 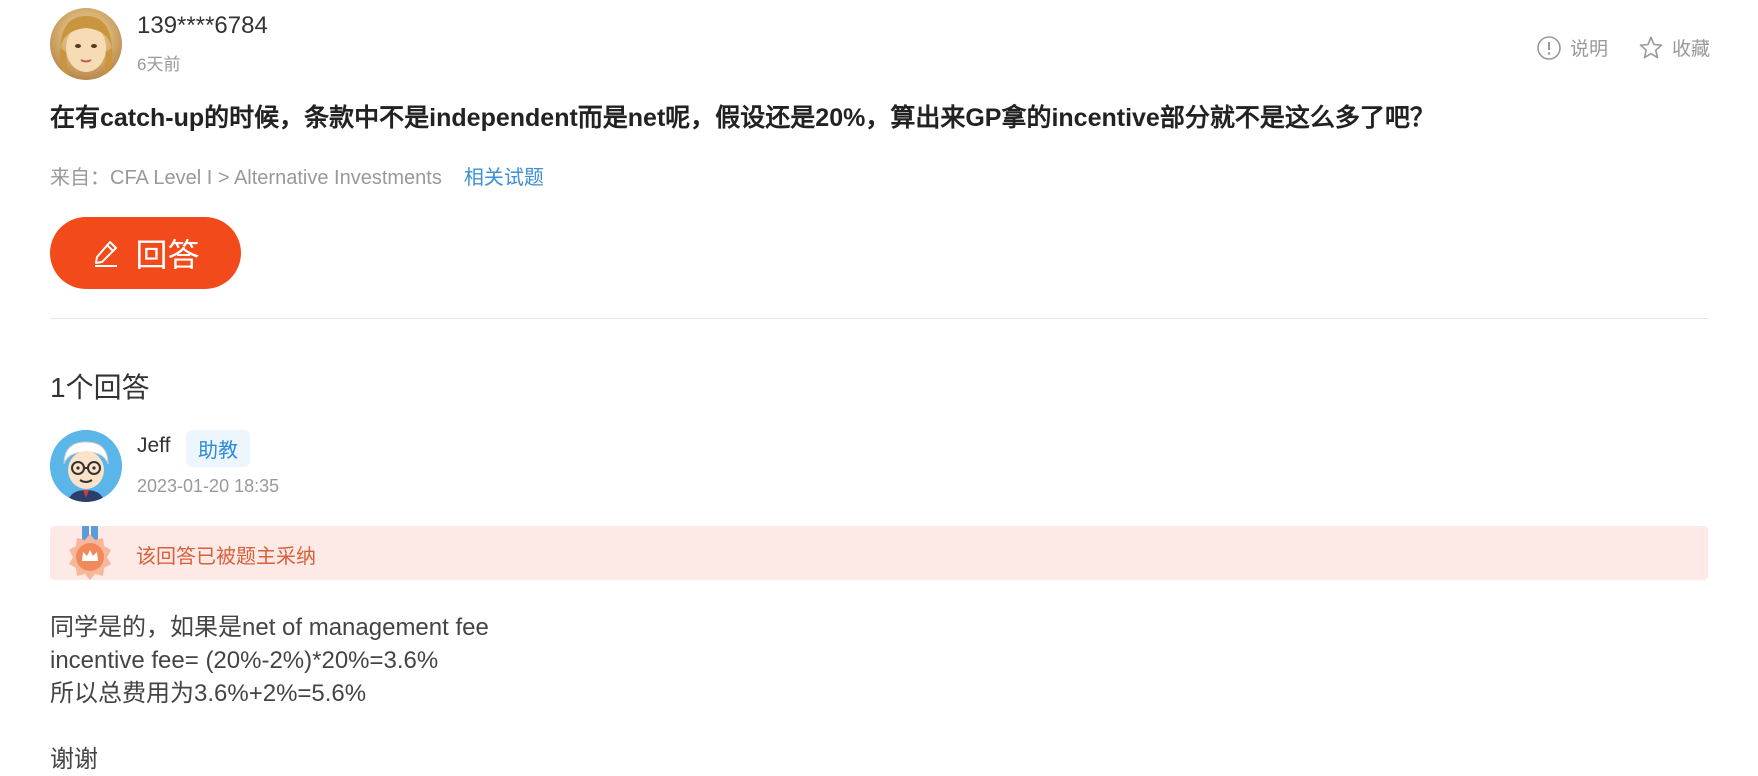 What do you see at coordinates (90, 553) in the screenshot?
I see `medal-icon` at bounding box center [90, 553].